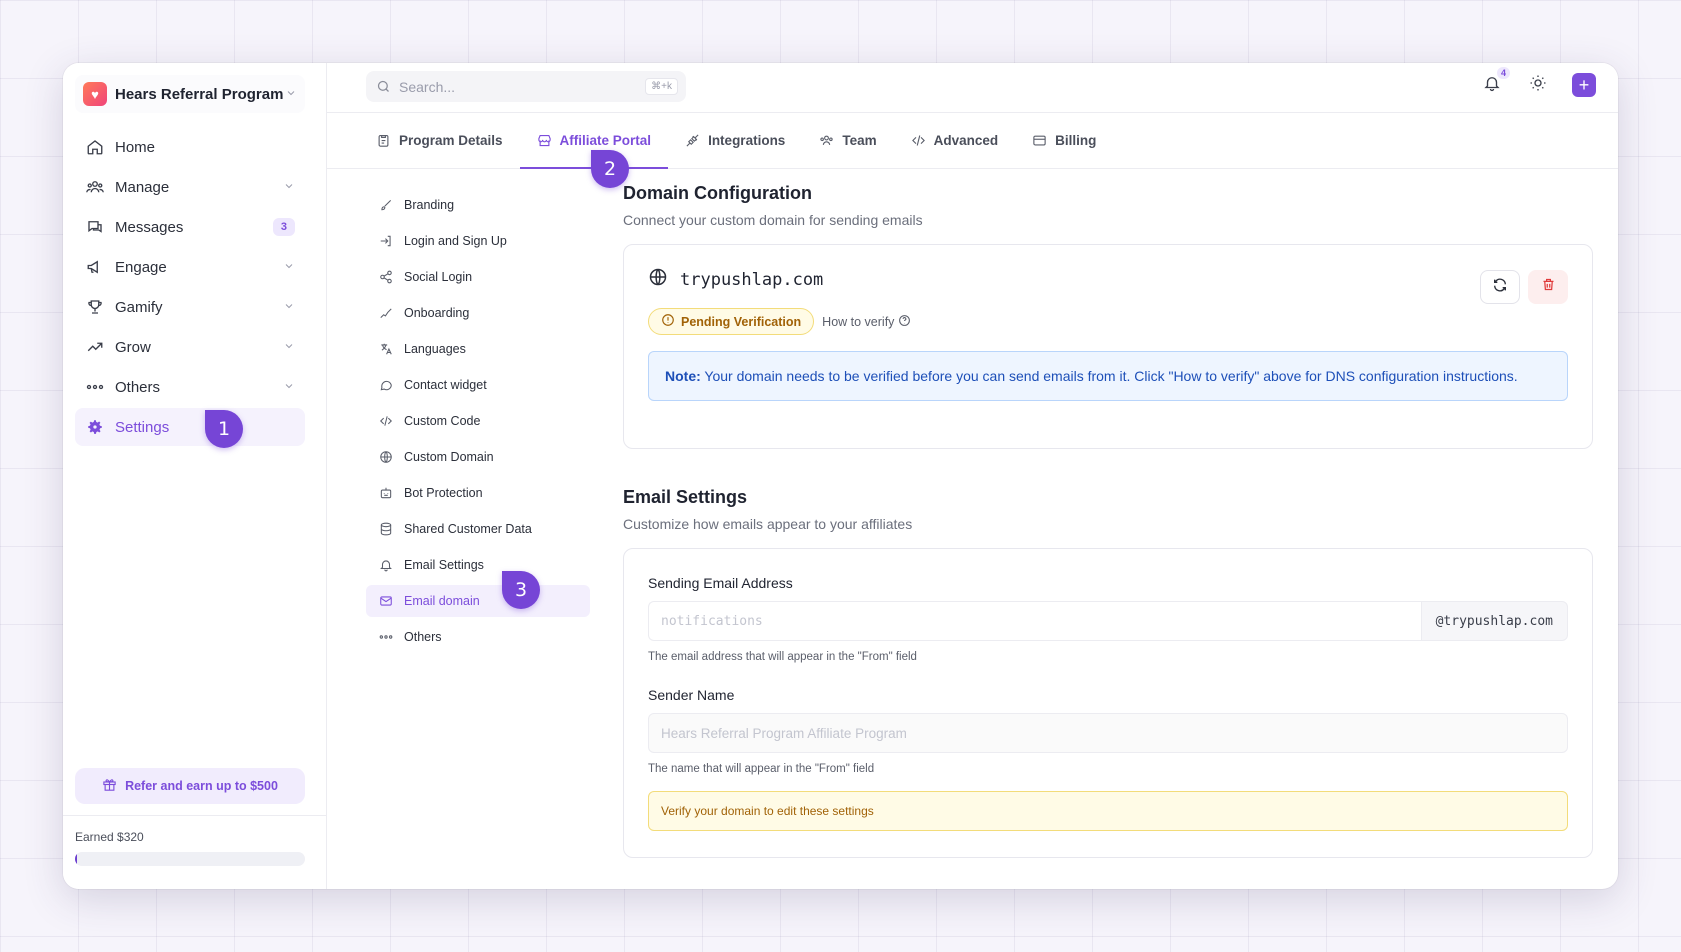 Image resolution: width=1681 pixels, height=952 pixels. Describe the element at coordinates (190, 227) in the screenshot. I see `sidebar-item-messages: Messages 3` at that location.